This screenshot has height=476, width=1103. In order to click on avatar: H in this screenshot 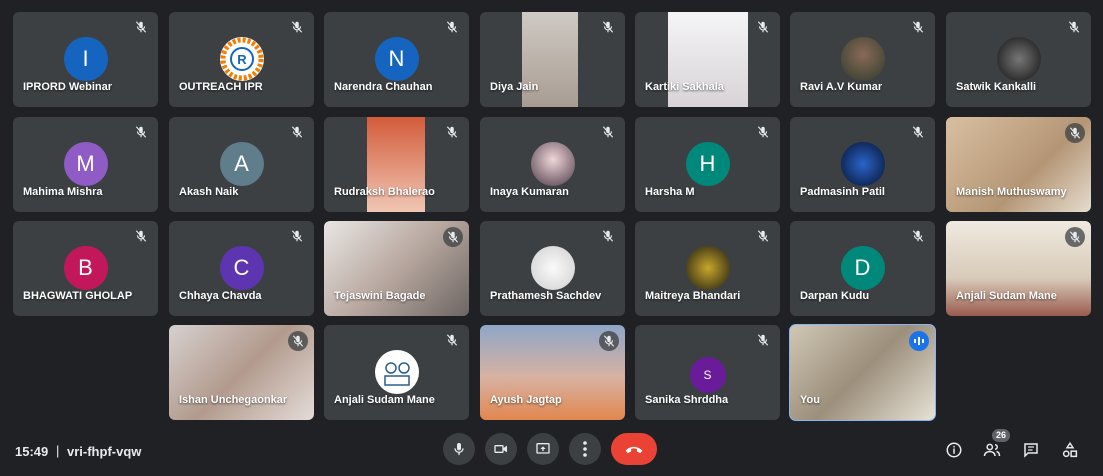, I will do `click(707, 164)`.